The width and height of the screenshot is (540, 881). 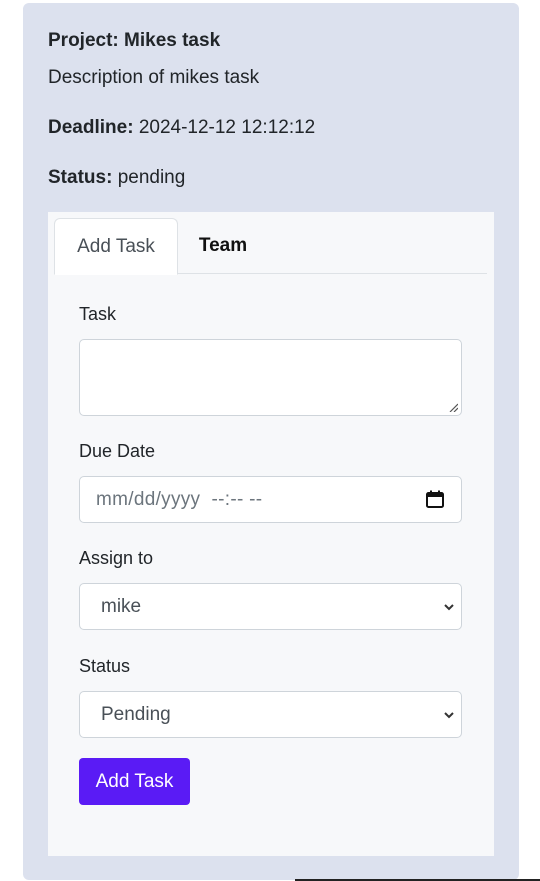 I want to click on due-date-placeholder: mm/dd/yyyy --:-- --, so click(x=179, y=499).